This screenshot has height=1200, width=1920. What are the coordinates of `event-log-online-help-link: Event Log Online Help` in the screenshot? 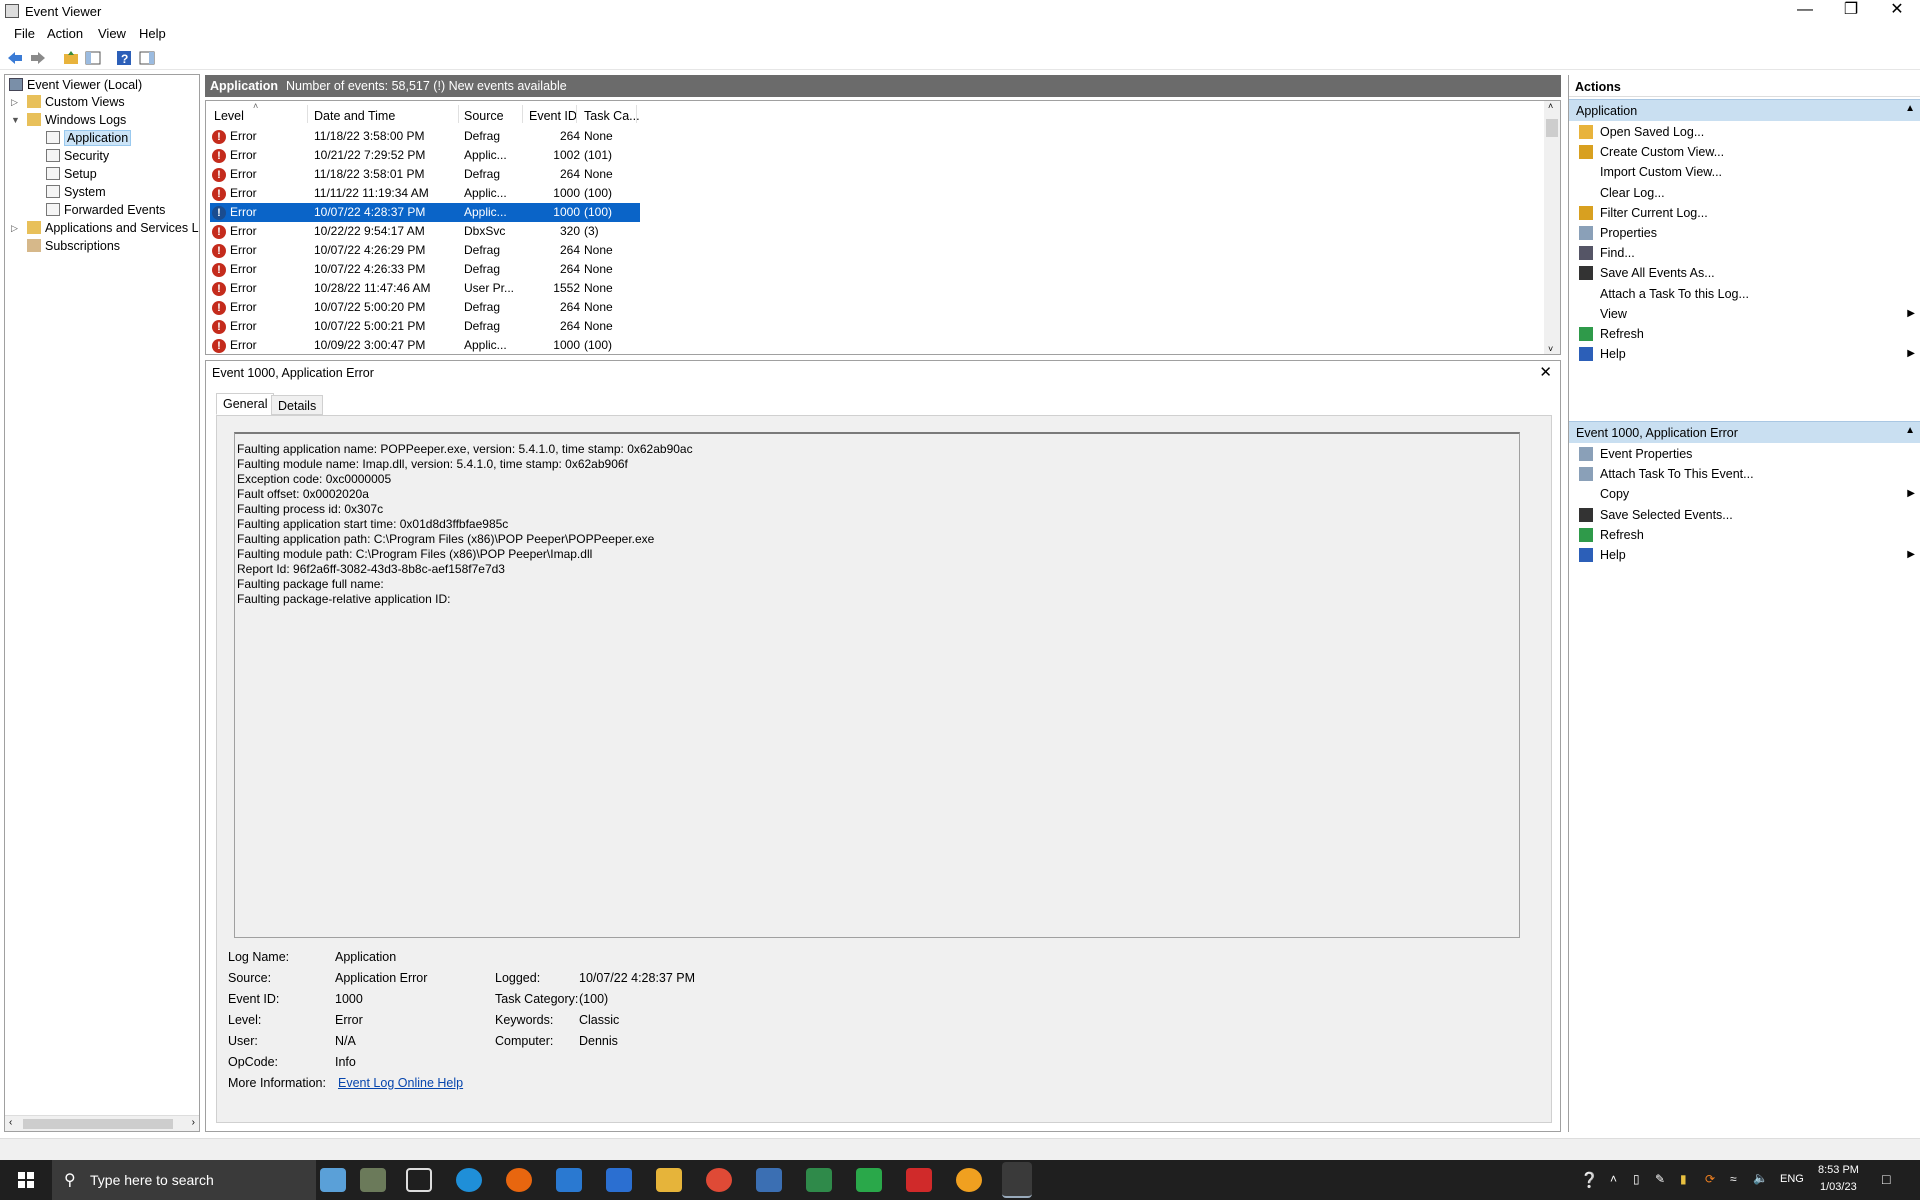 It's located at (400, 1083).